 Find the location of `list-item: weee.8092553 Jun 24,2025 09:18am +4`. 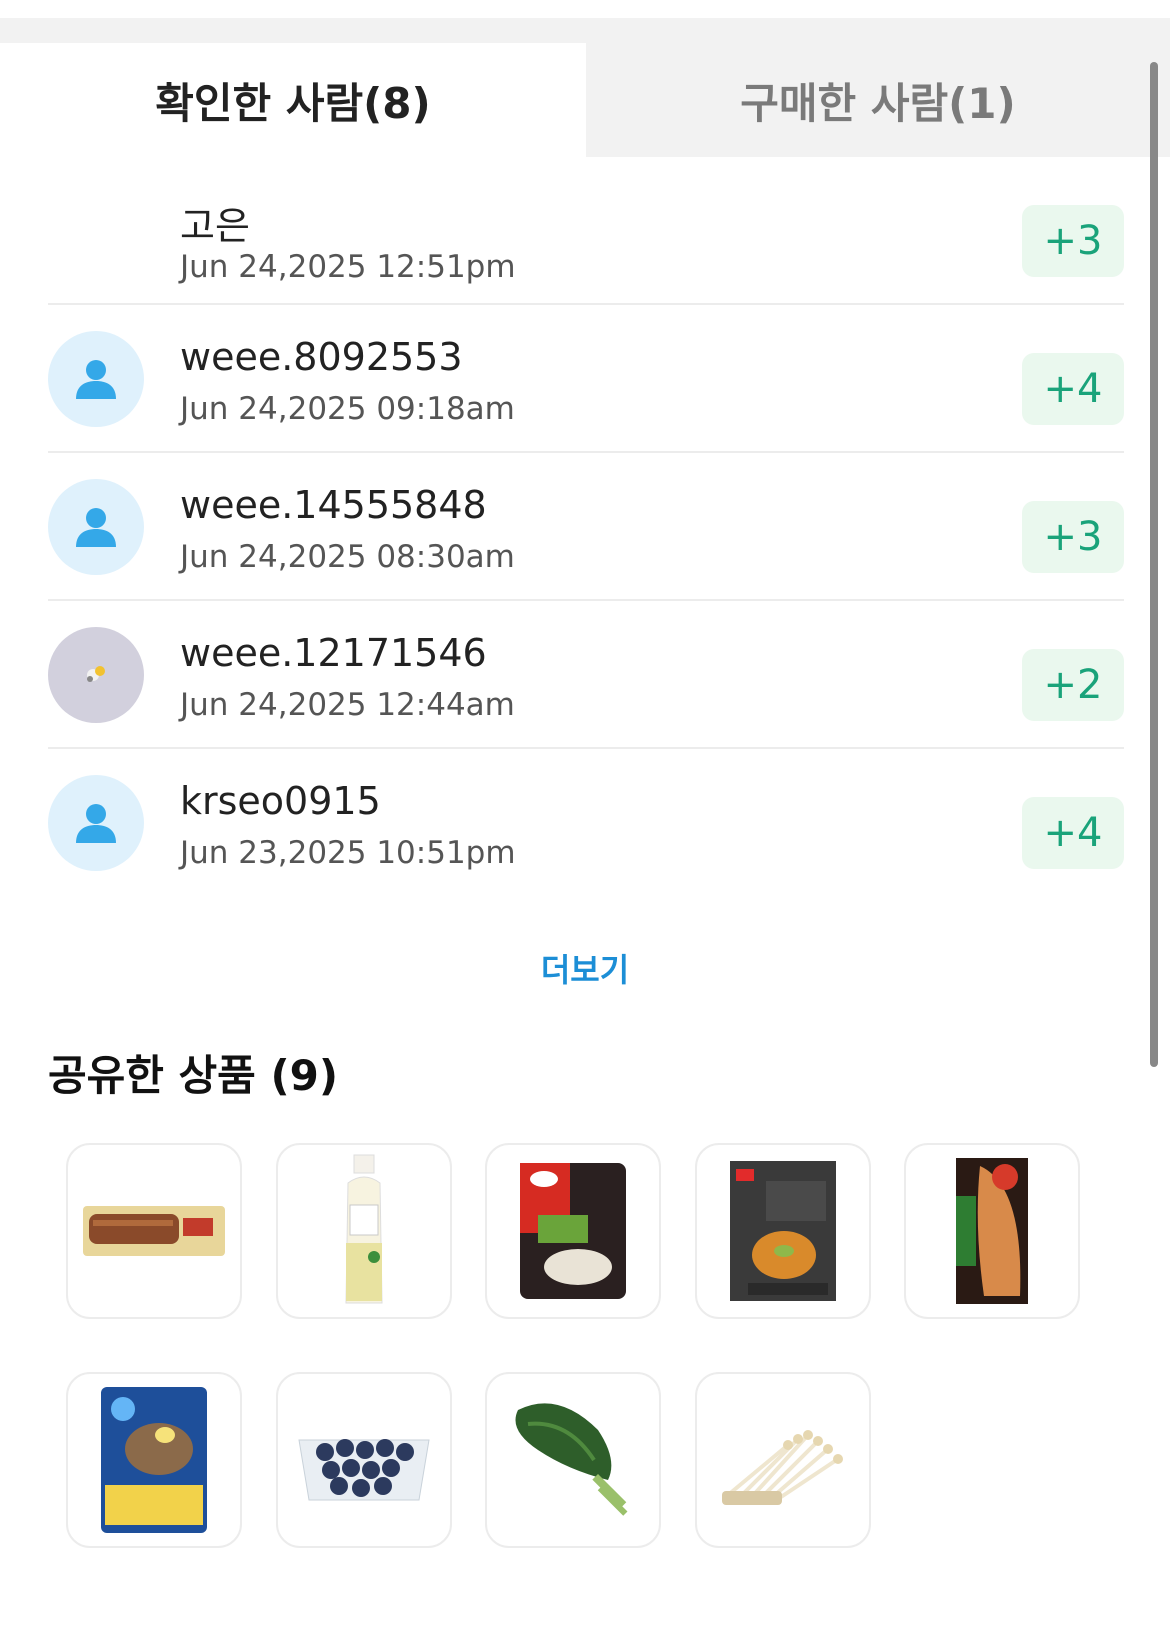

list-item: weee.8092553 Jun 24,2025 09:18am +4 is located at coordinates (586, 379).